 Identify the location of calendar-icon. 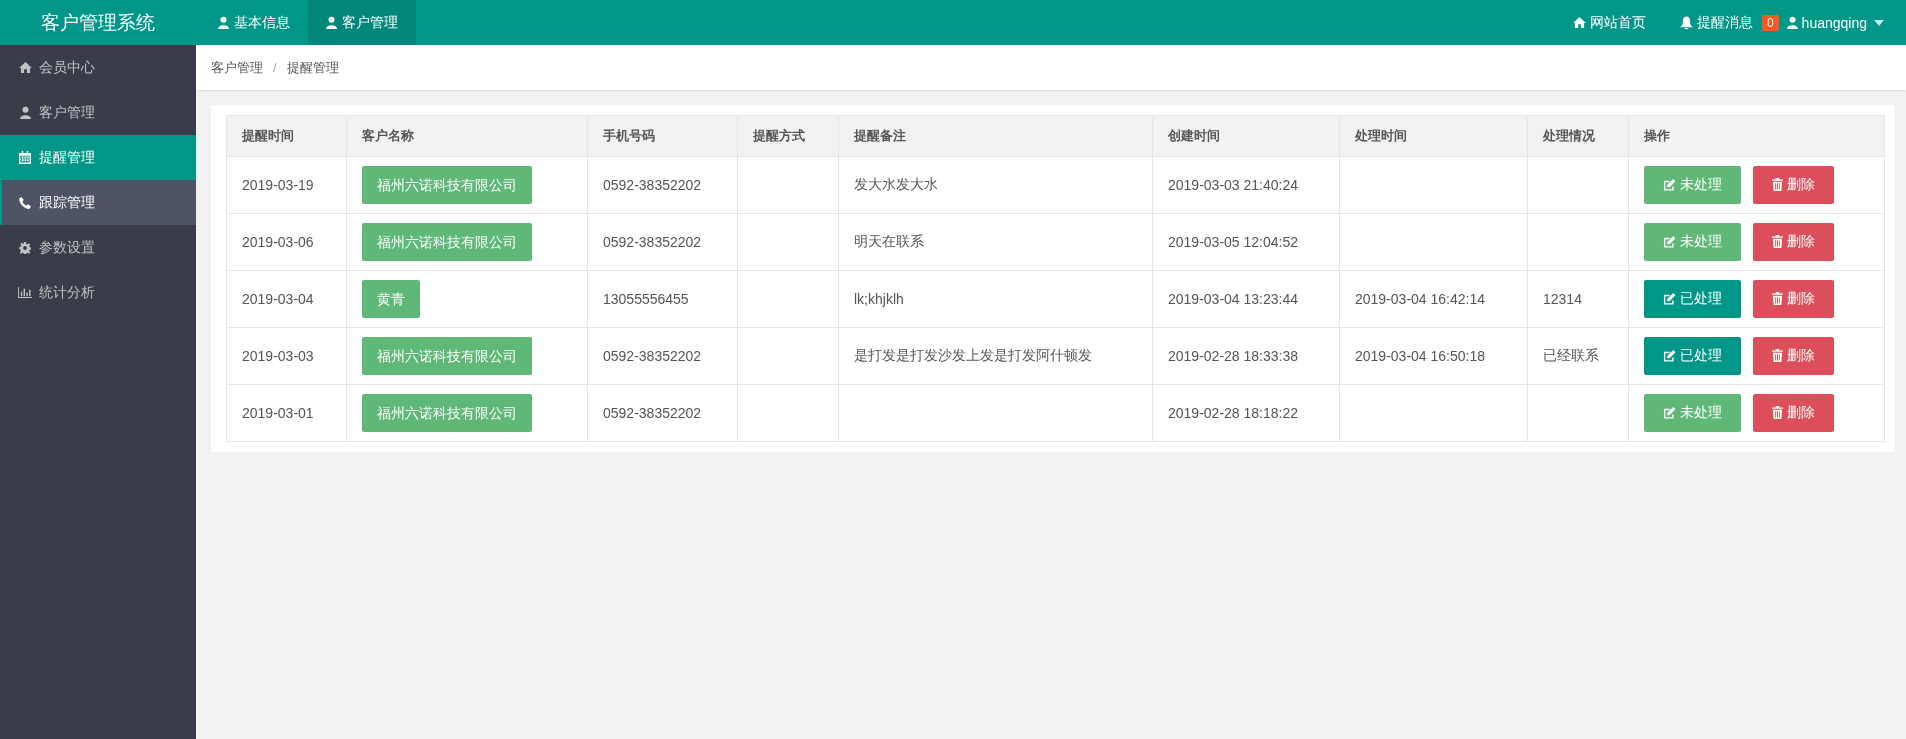
(25, 157).